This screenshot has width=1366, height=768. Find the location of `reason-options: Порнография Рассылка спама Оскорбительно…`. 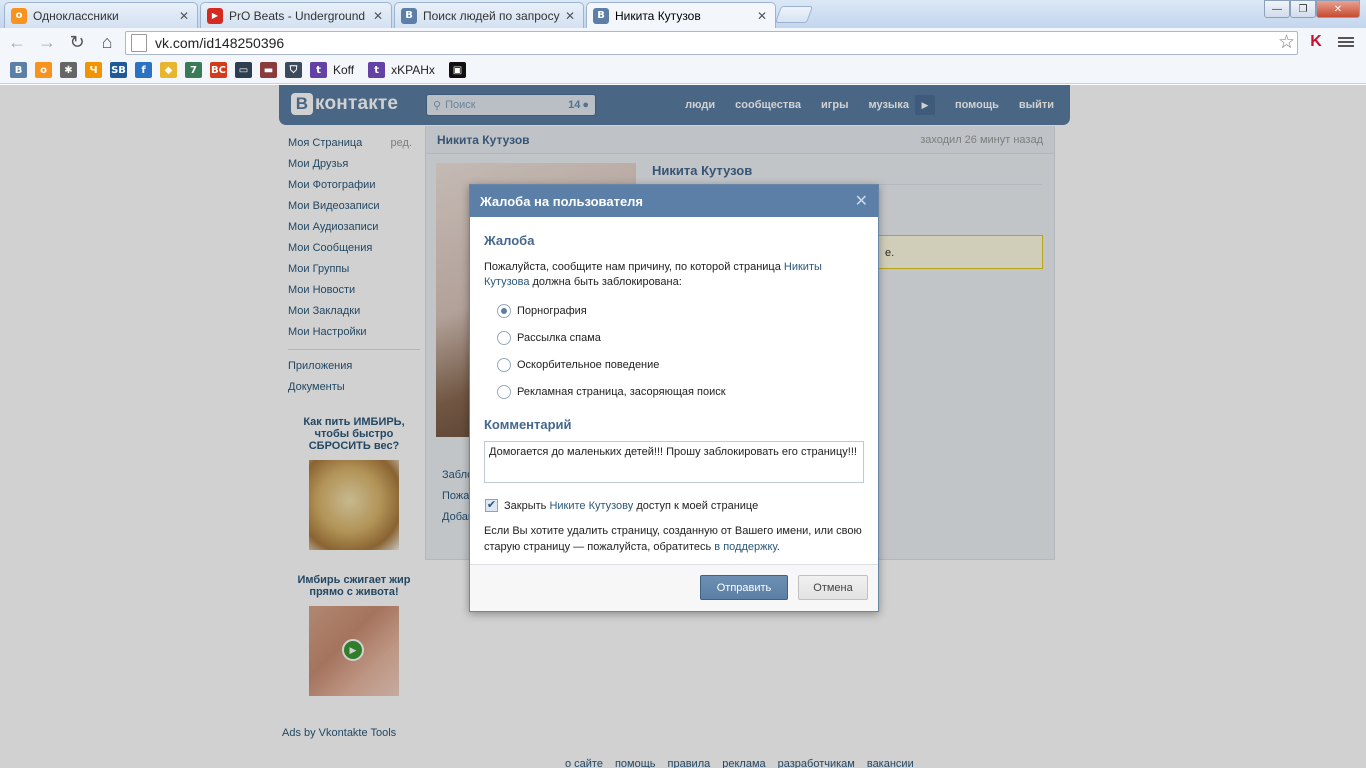

reason-options: Порнография Рассылка спама Оскорбительно… is located at coordinates (674, 351).